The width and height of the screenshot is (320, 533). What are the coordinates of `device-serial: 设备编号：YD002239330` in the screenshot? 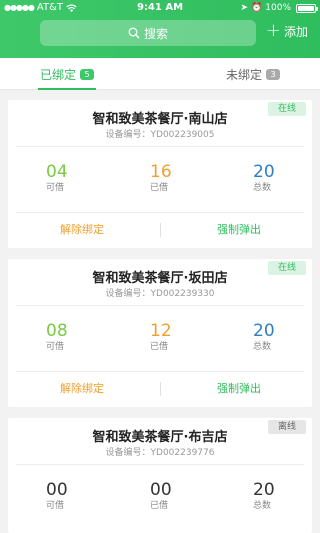 It's located at (160, 294).